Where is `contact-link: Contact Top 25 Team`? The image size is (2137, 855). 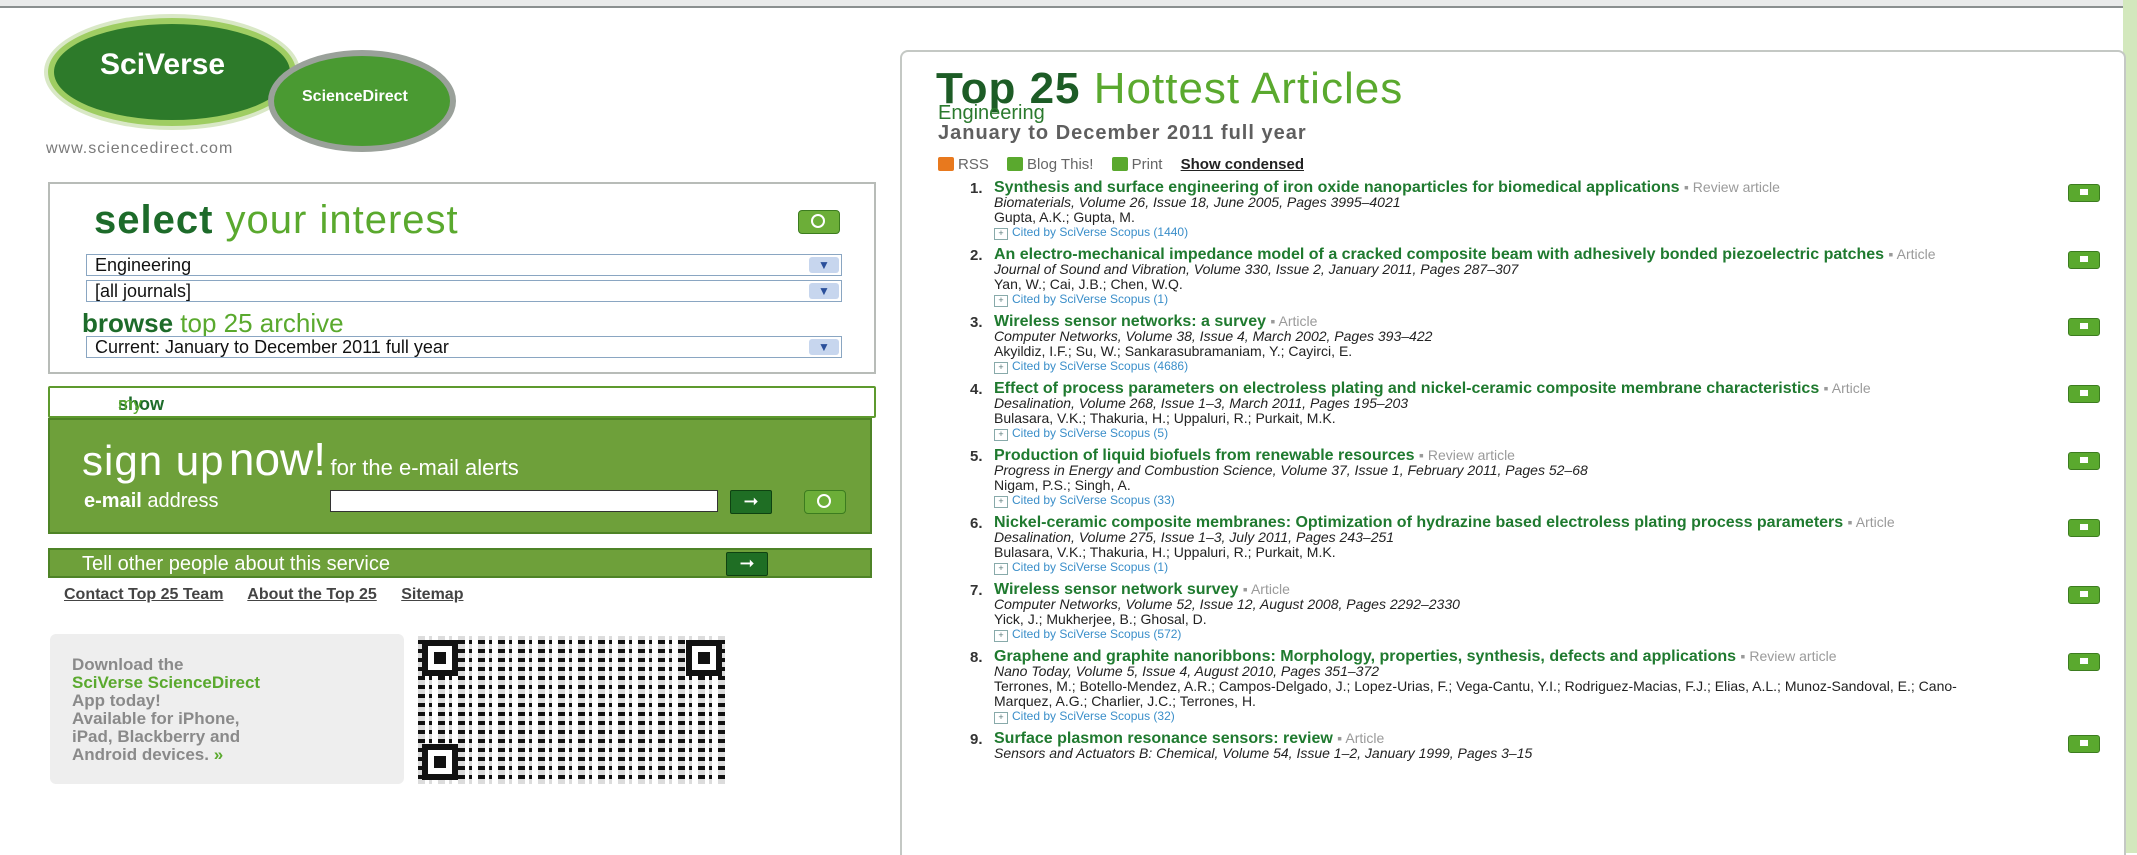
contact-link: Contact Top 25 Team is located at coordinates (143, 594).